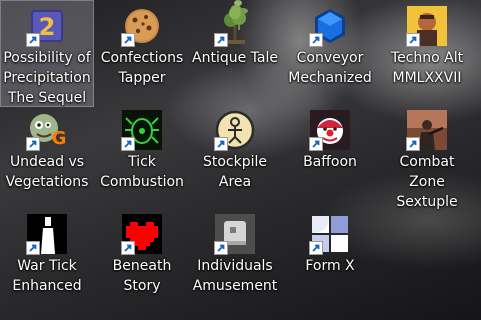 The image size is (481, 320). Describe the element at coordinates (427, 182) in the screenshot. I see `icon-label: Combat Zone Sextuple` at that location.